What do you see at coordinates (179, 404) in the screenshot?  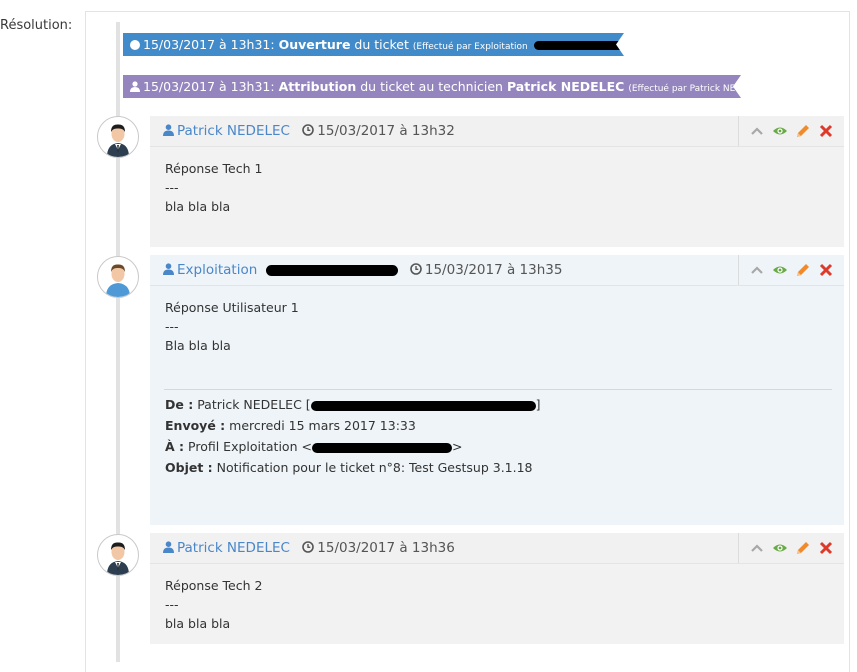 I see `mail-from-label: De :` at bounding box center [179, 404].